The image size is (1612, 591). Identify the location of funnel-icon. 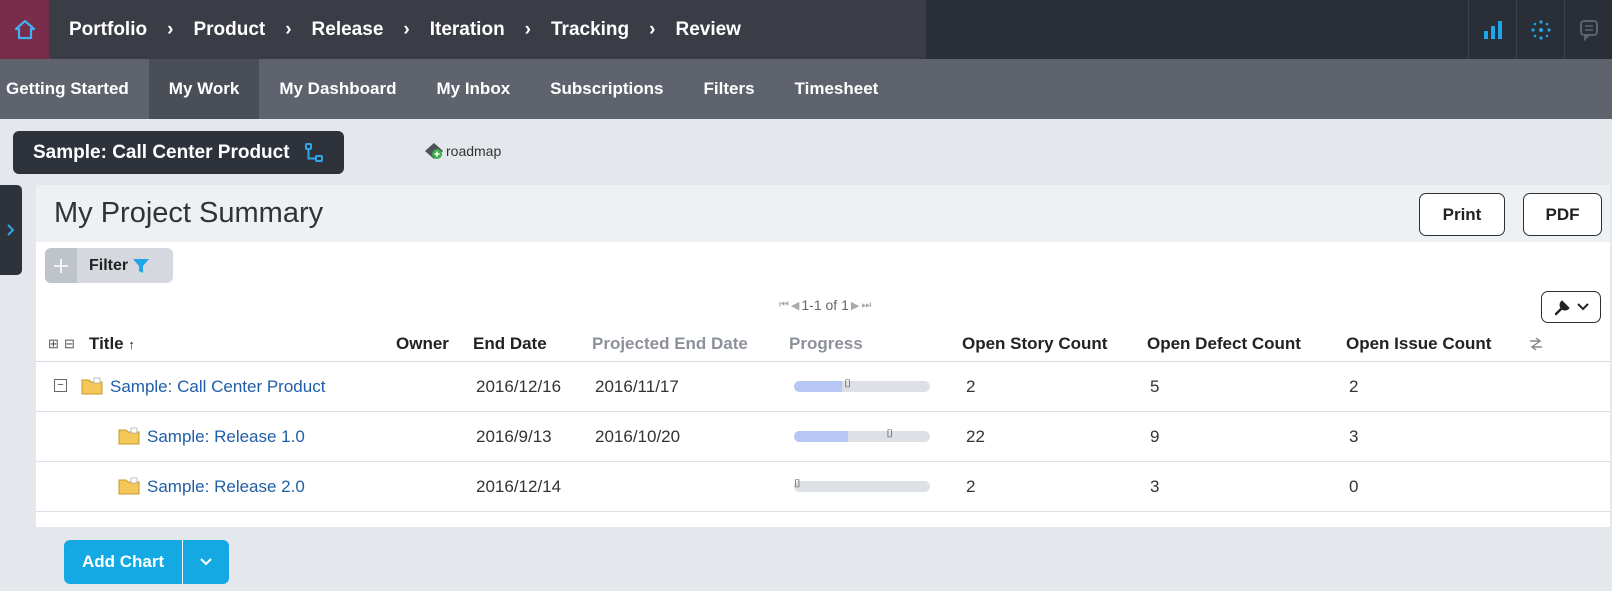
(141, 265).